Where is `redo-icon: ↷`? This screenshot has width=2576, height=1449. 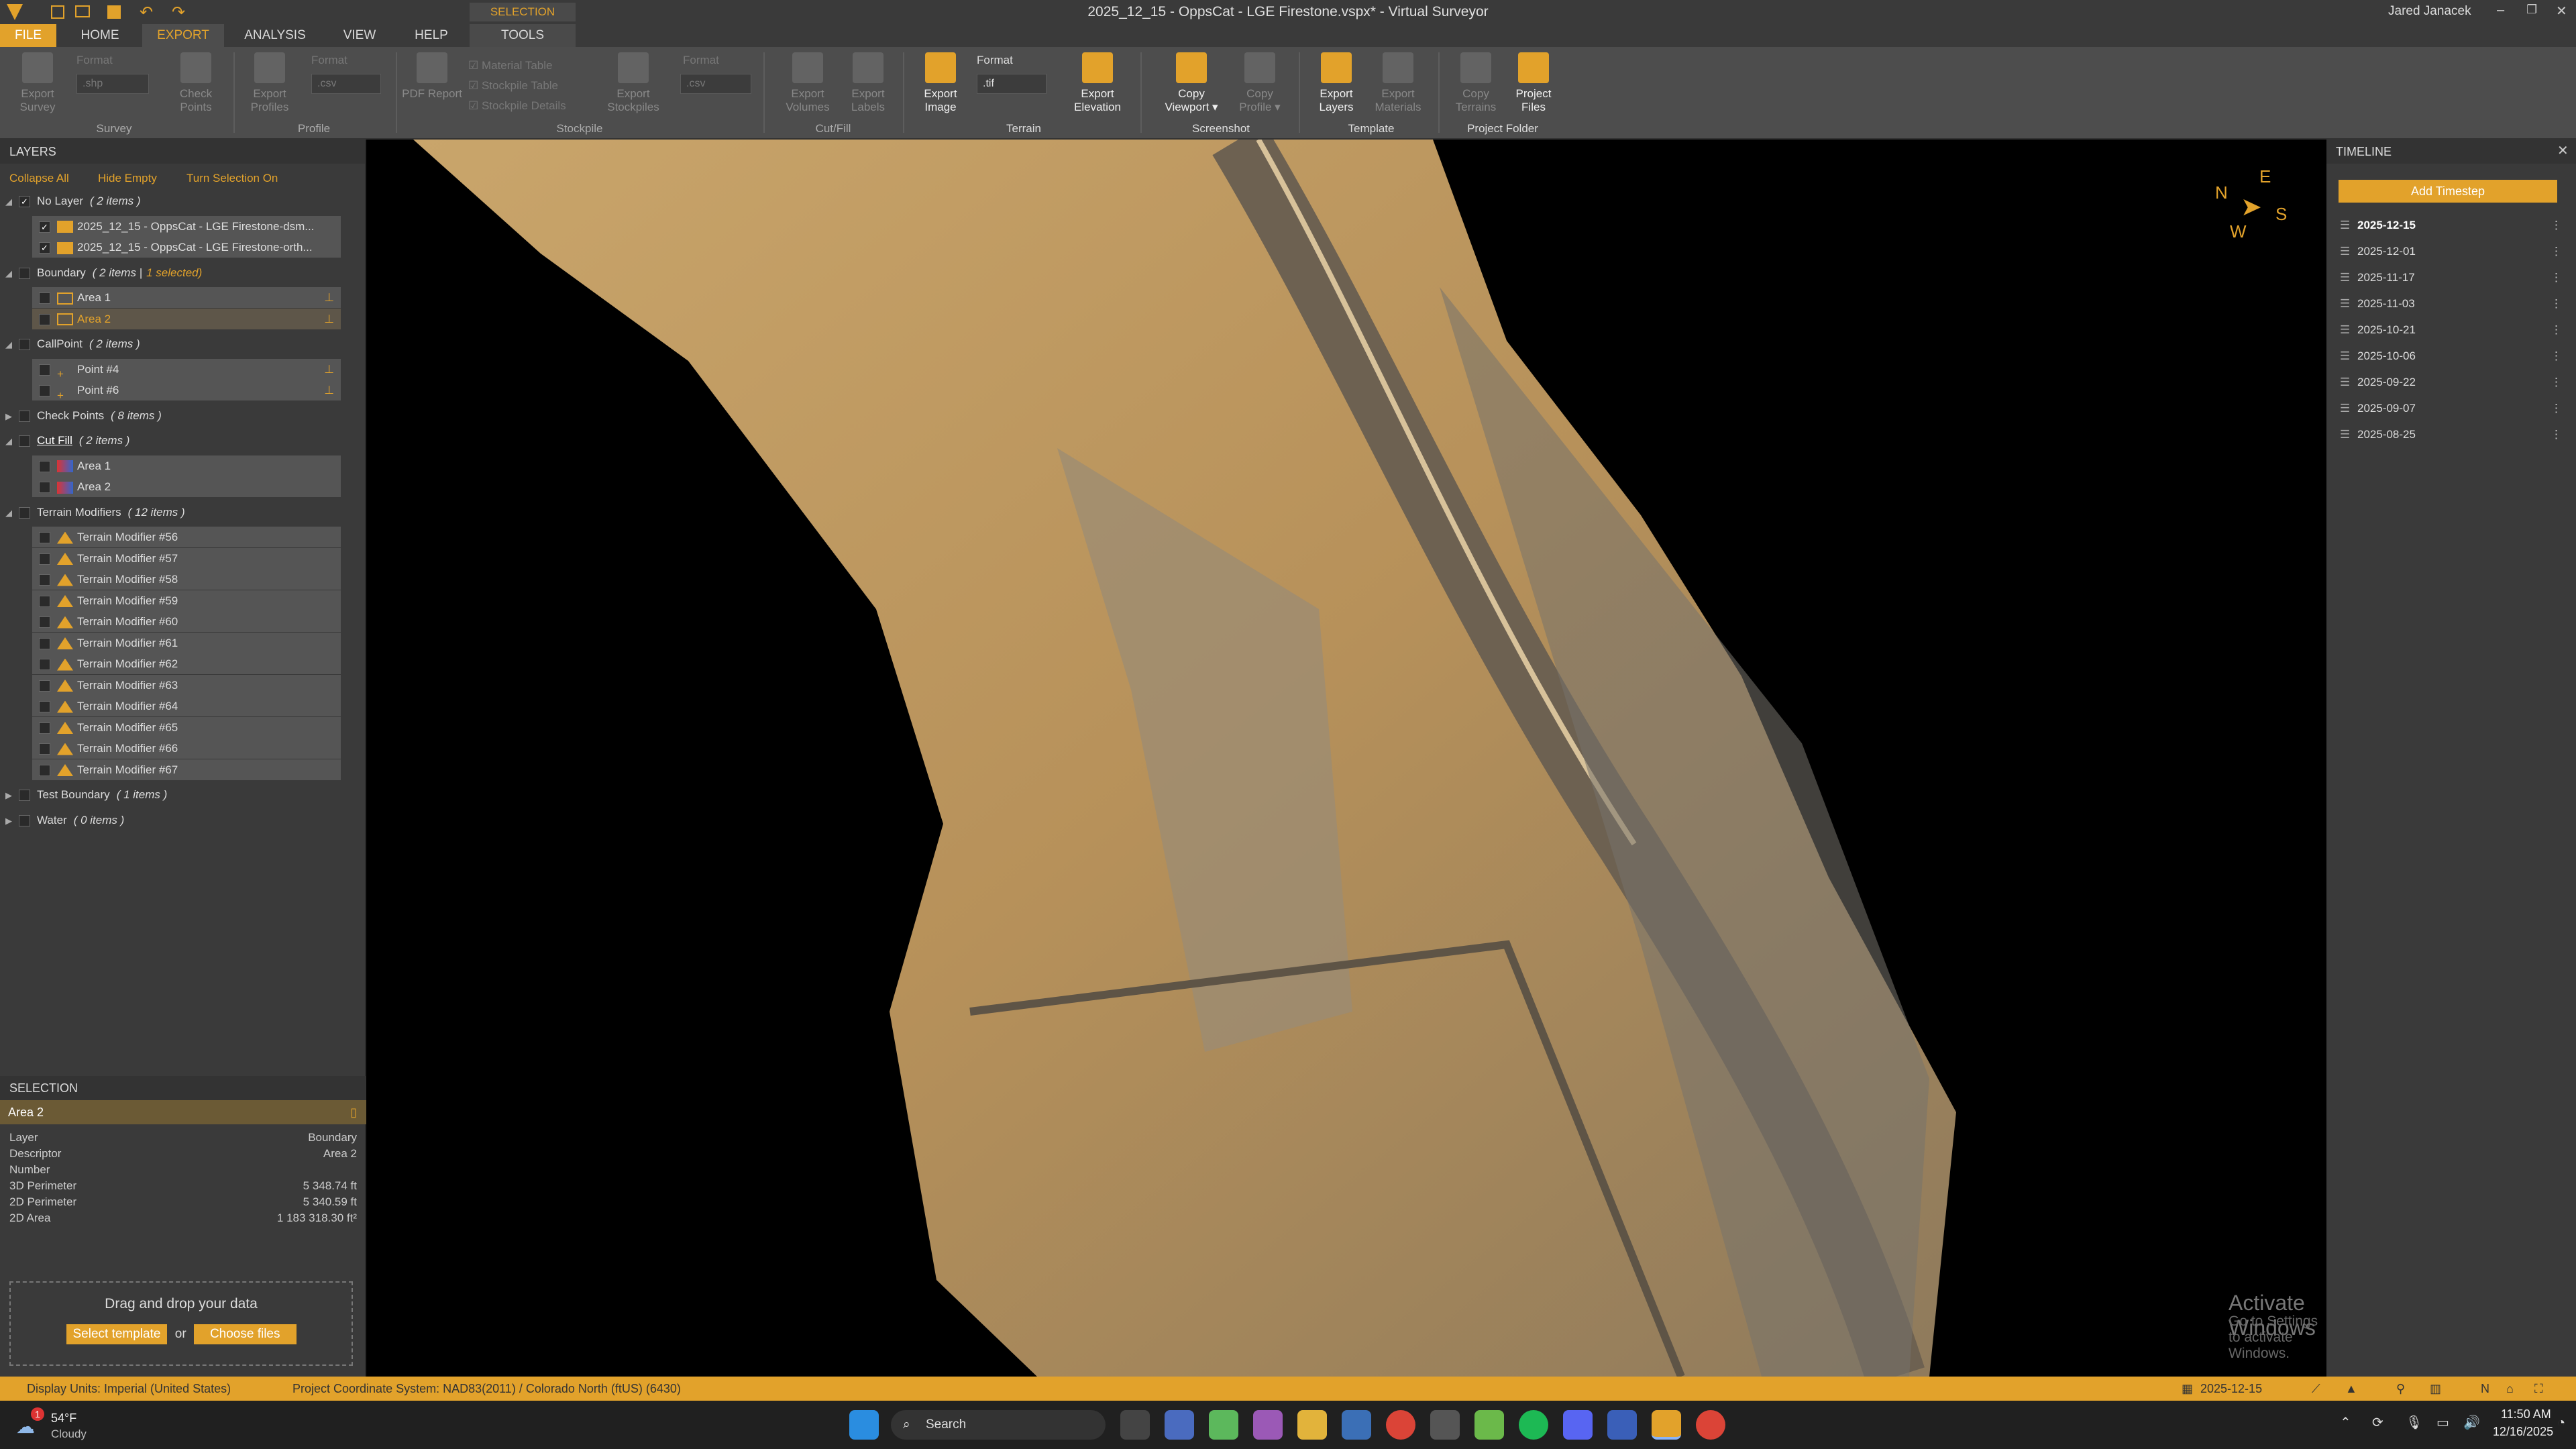 redo-icon: ↷ is located at coordinates (178, 12).